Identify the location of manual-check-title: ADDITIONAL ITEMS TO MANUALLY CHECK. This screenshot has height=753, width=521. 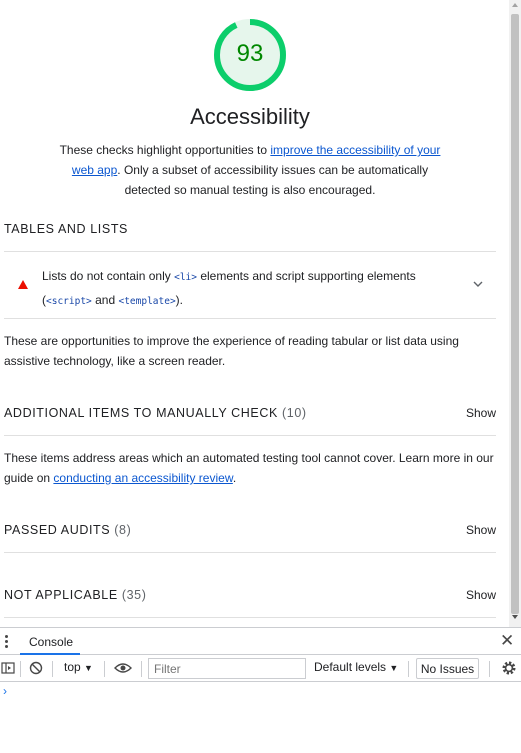
(141, 413).